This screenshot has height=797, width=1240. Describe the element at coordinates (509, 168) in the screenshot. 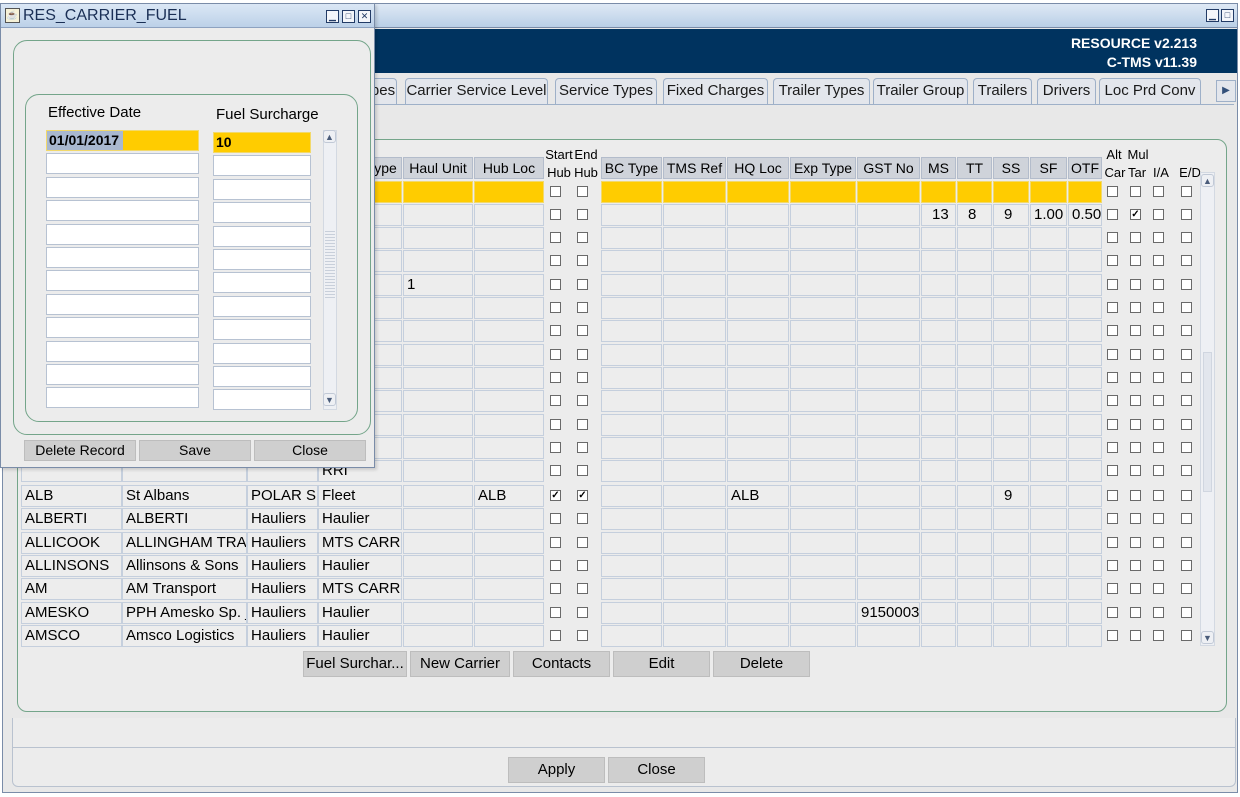

I see `col-header-hub-loc: Hub Loc` at that location.